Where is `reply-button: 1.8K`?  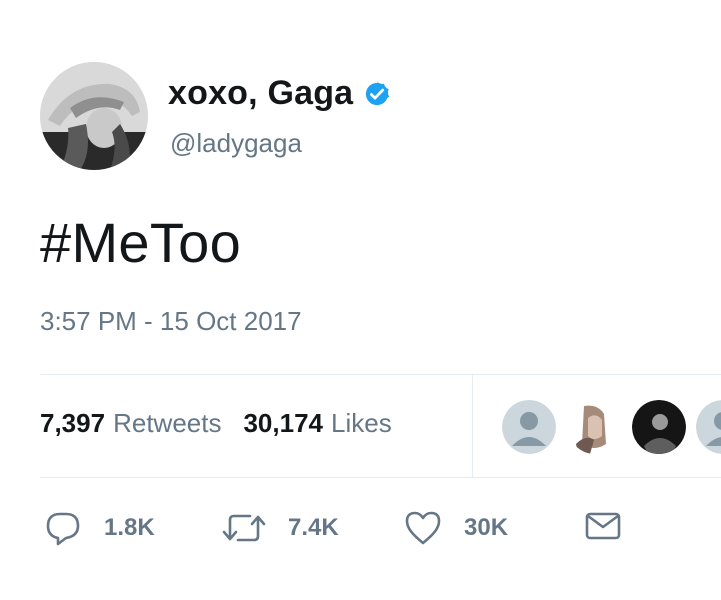 reply-button: 1.8K is located at coordinates (99, 528).